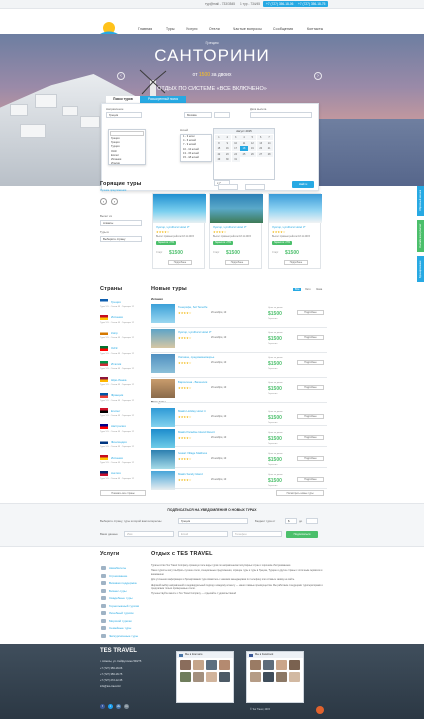 This screenshot has width=424, height=719. What do you see at coordinates (260, 148) in the screenshot?
I see `calendar-day: 20` at bounding box center [260, 148].